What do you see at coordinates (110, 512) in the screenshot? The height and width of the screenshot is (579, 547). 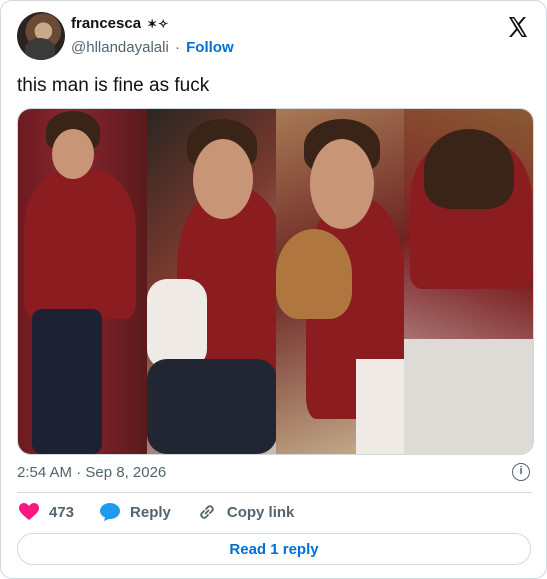 I see `reply-bubble-icon` at bounding box center [110, 512].